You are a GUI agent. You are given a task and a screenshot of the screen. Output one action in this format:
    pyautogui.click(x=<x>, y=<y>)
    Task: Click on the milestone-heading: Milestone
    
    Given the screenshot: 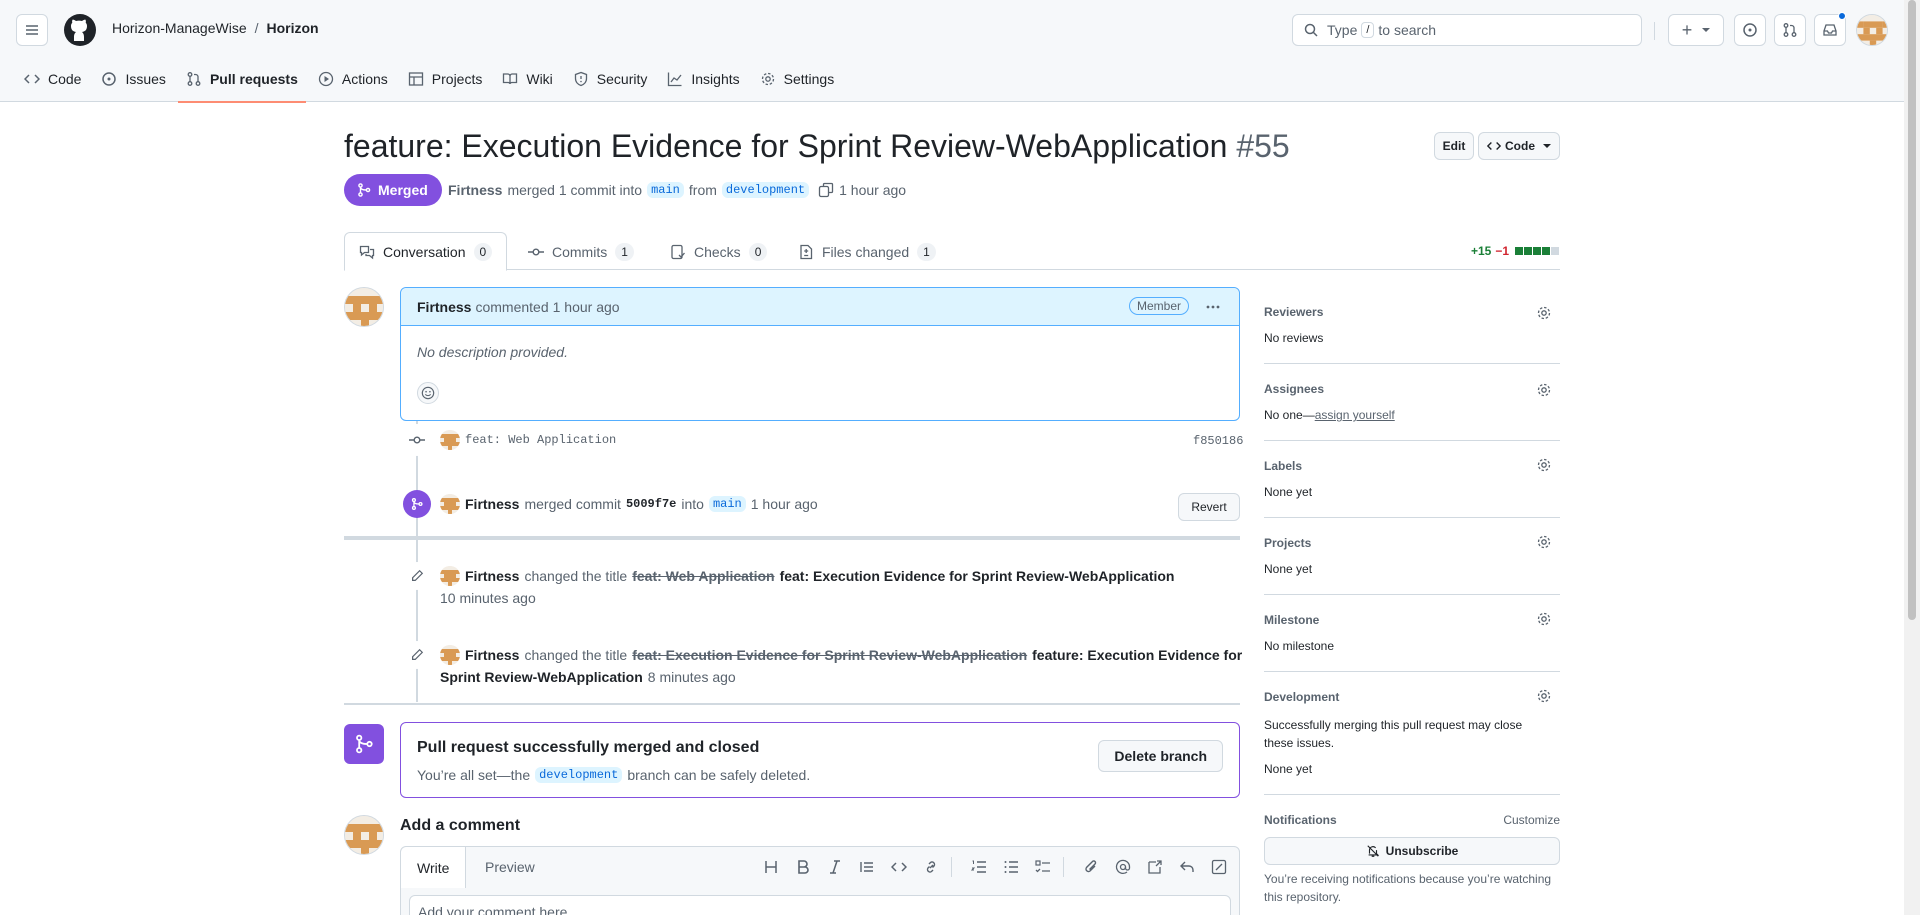 What is the action you would take?
    pyautogui.click(x=1291, y=620)
    